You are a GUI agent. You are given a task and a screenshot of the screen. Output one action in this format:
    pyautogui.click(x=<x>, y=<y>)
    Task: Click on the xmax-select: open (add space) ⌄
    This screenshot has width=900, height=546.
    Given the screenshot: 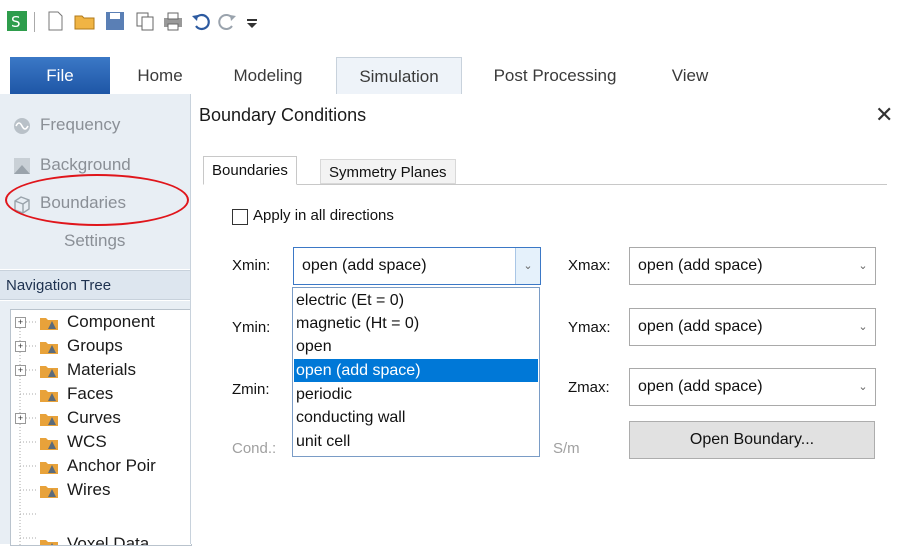 What is the action you would take?
    pyautogui.click(x=752, y=266)
    